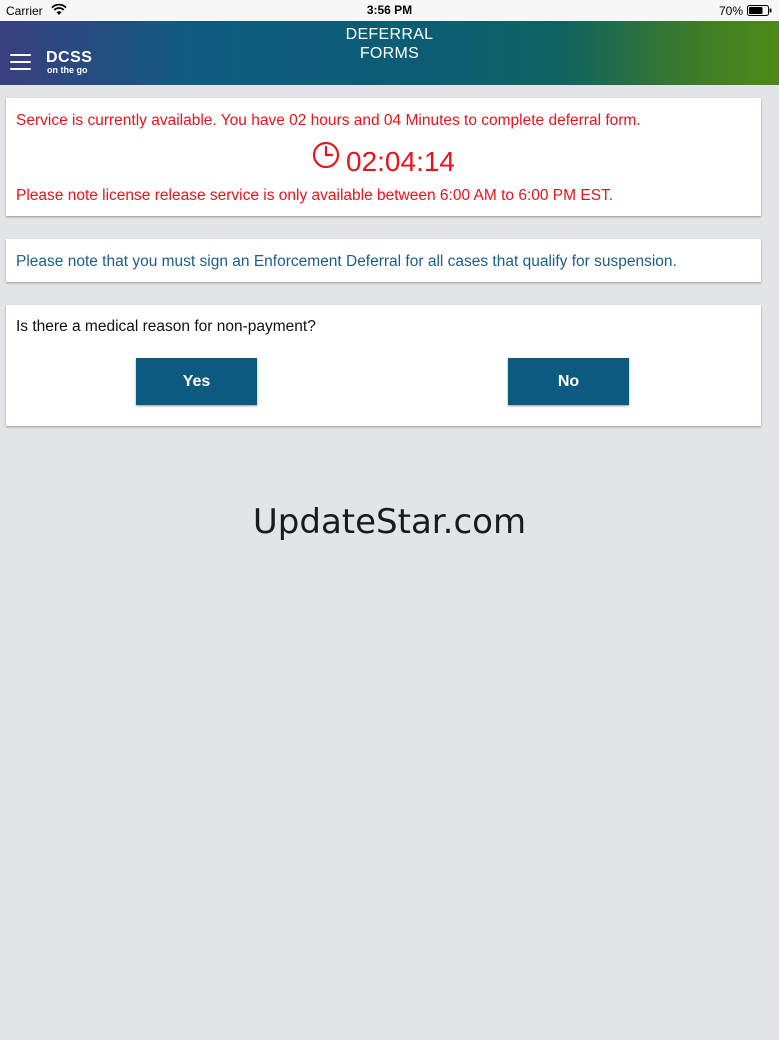 This screenshot has width=779, height=1040. Describe the element at coordinates (568, 381) in the screenshot. I see `no-button: No` at that location.